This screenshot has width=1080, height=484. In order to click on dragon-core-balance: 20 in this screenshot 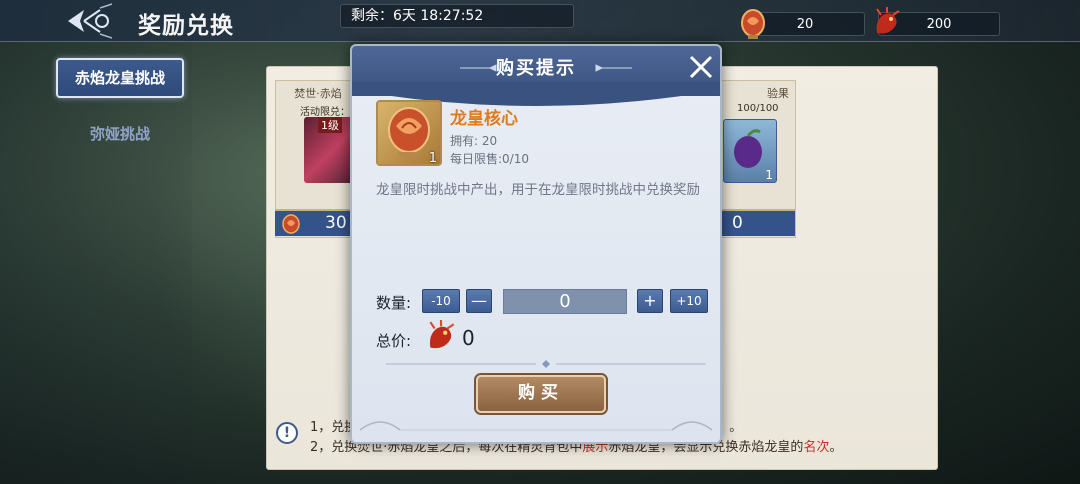, I will do `click(803, 24)`.